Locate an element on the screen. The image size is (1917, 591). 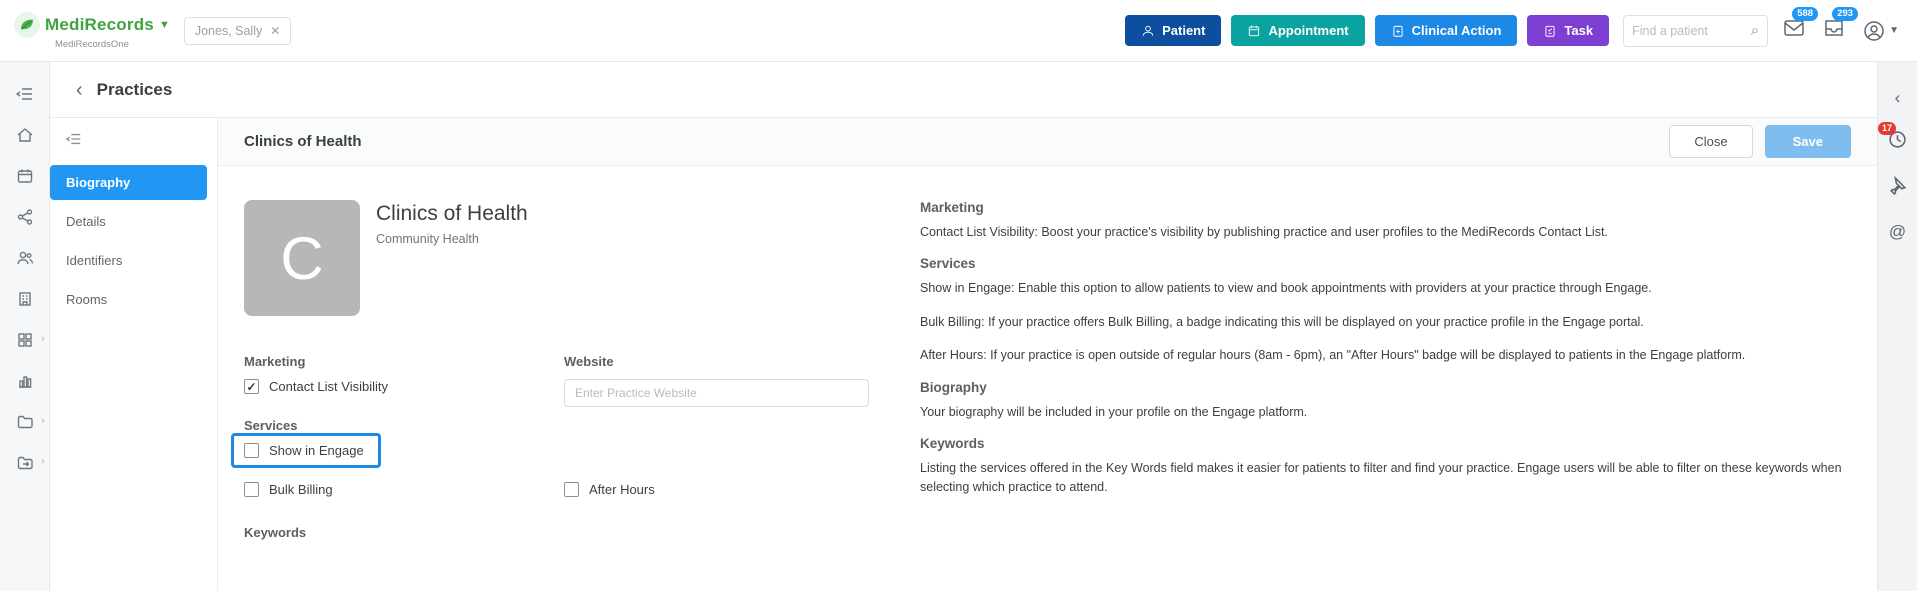
inbox-button: 293 is located at coordinates (1840, 26).